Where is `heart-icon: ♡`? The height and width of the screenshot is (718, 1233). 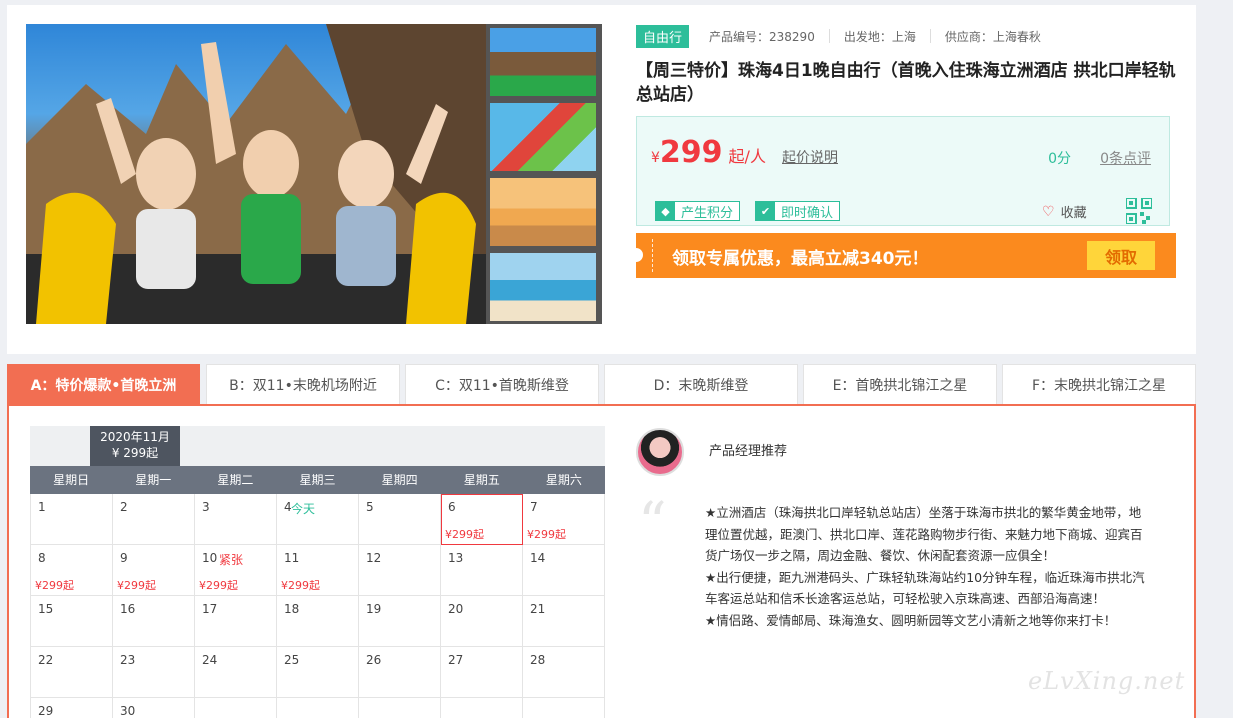
heart-icon: ♡ is located at coordinates (1048, 211).